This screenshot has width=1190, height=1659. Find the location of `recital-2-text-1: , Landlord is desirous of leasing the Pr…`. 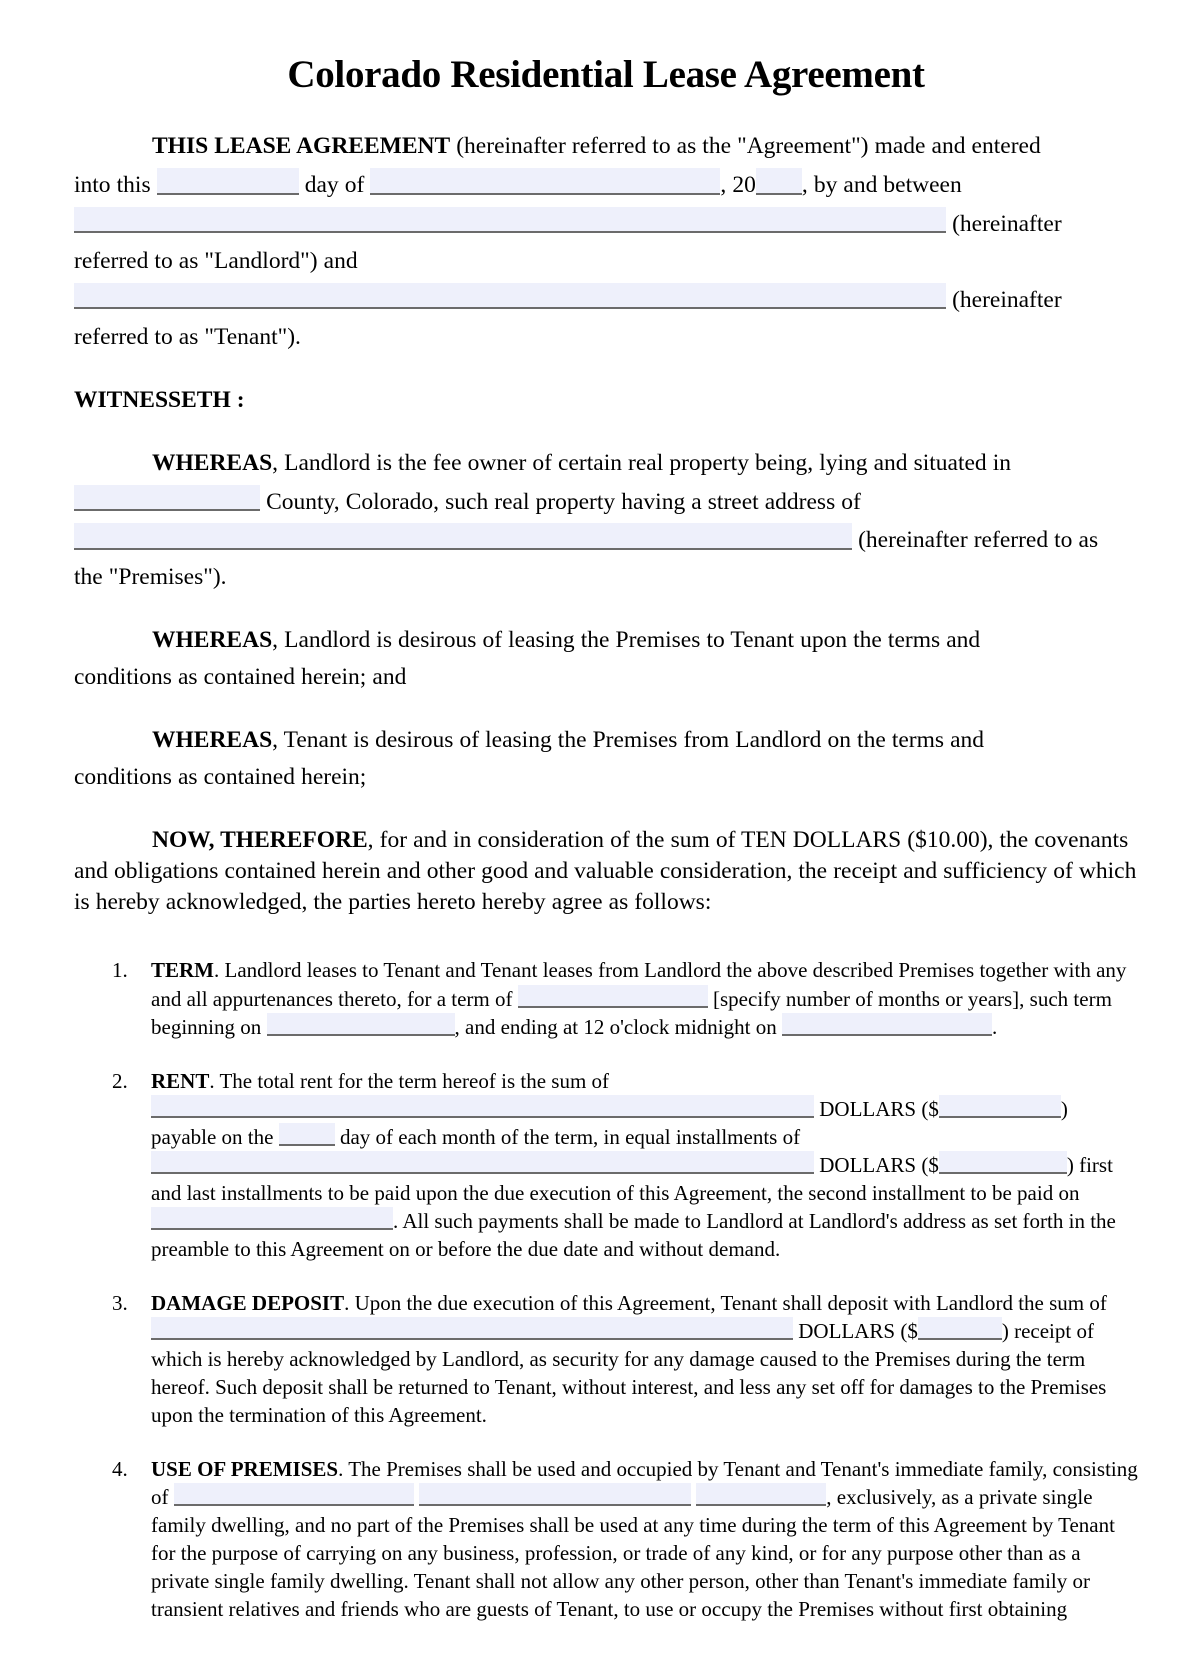

recital-2-text-1: , Landlord is desirous of leasing the Pr… is located at coordinates (626, 640).